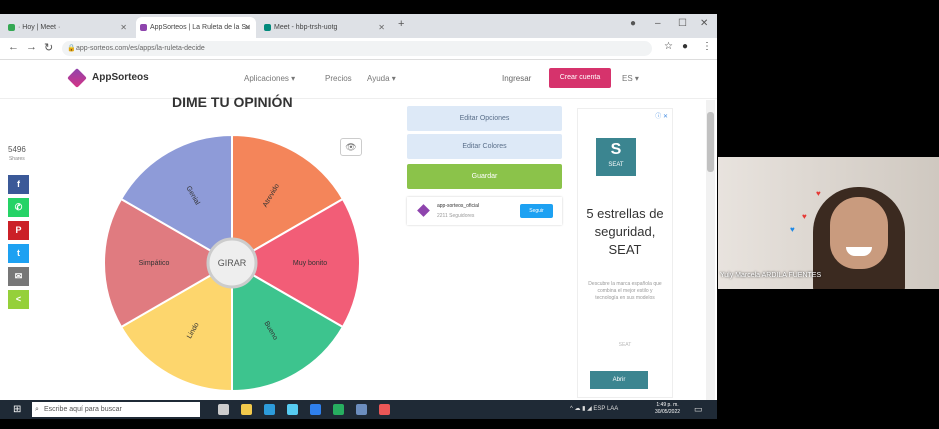 This screenshot has height=429, width=939. What do you see at coordinates (619, 380) in the screenshot?
I see `ad-open-button: Abrir` at bounding box center [619, 380].